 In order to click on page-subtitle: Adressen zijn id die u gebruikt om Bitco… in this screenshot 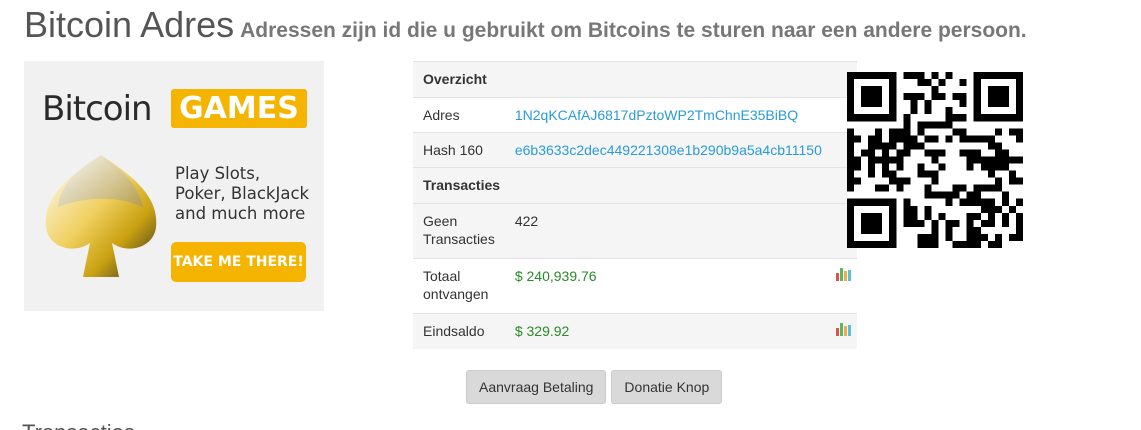, I will do `click(633, 30)`.